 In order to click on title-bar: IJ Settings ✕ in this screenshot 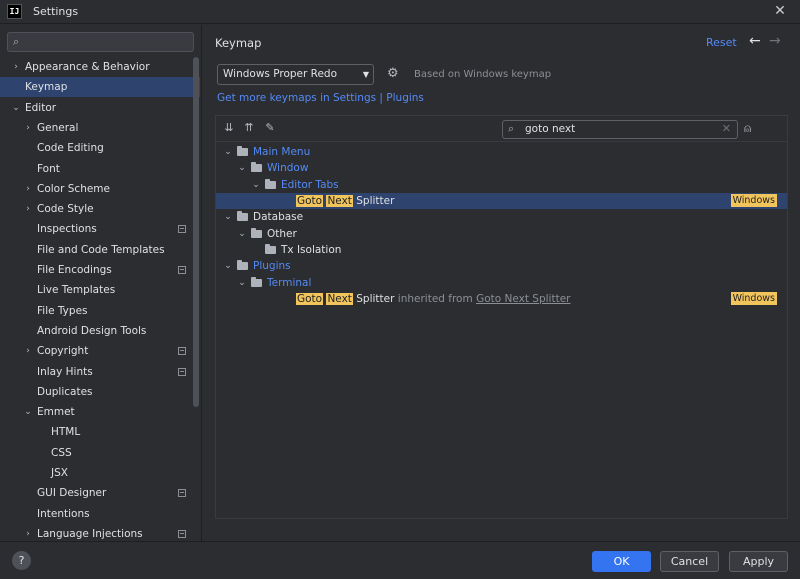, I will do `click(400, 12)`.